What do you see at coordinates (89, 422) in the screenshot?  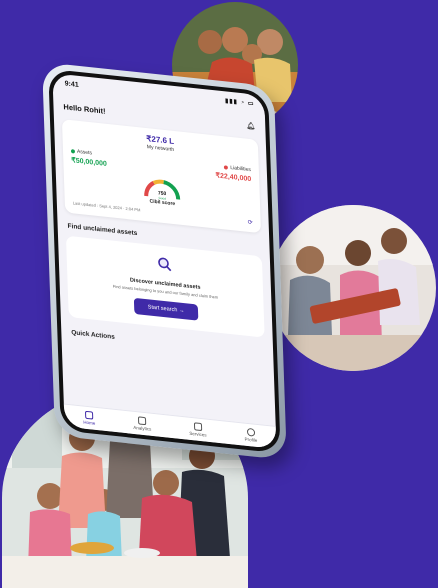 I see `nav-home-label: Home` at bounding box center [89, 422].